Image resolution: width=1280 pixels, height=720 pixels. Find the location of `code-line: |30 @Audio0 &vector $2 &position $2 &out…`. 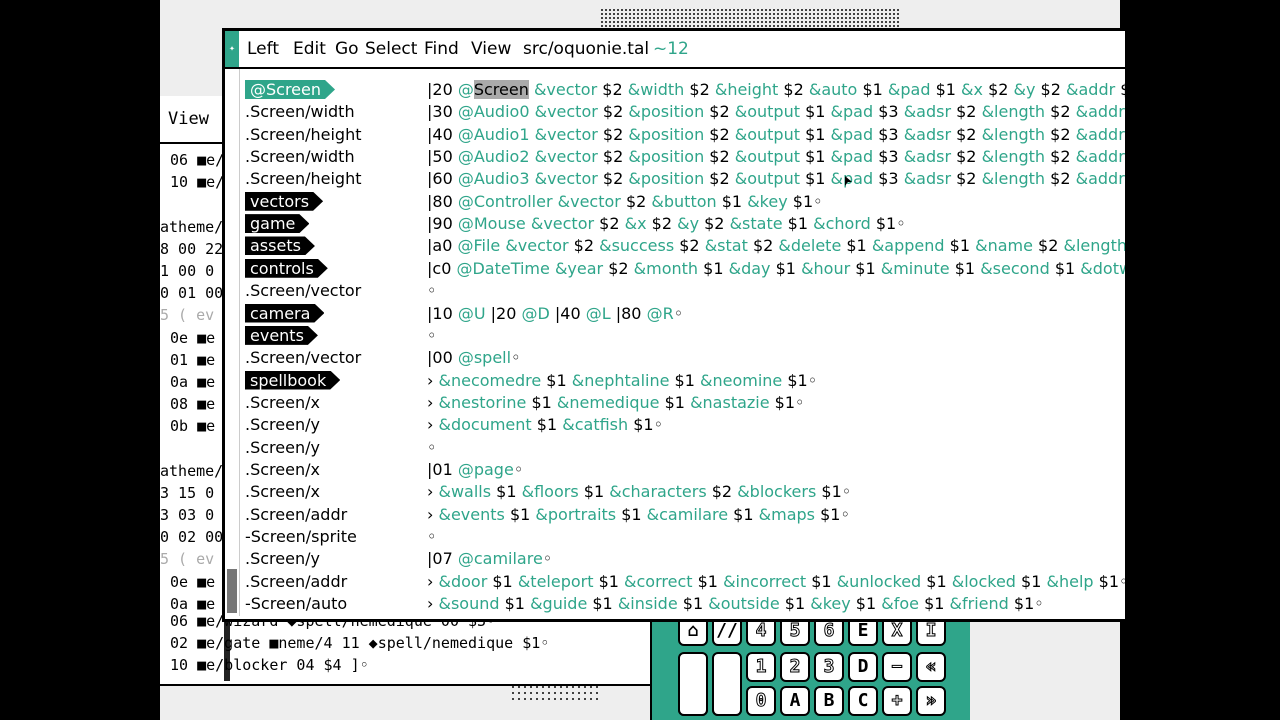

code-line: |30 @Audio0 &vector $2 &position $2 &out… is located at coordinates (776, 111).